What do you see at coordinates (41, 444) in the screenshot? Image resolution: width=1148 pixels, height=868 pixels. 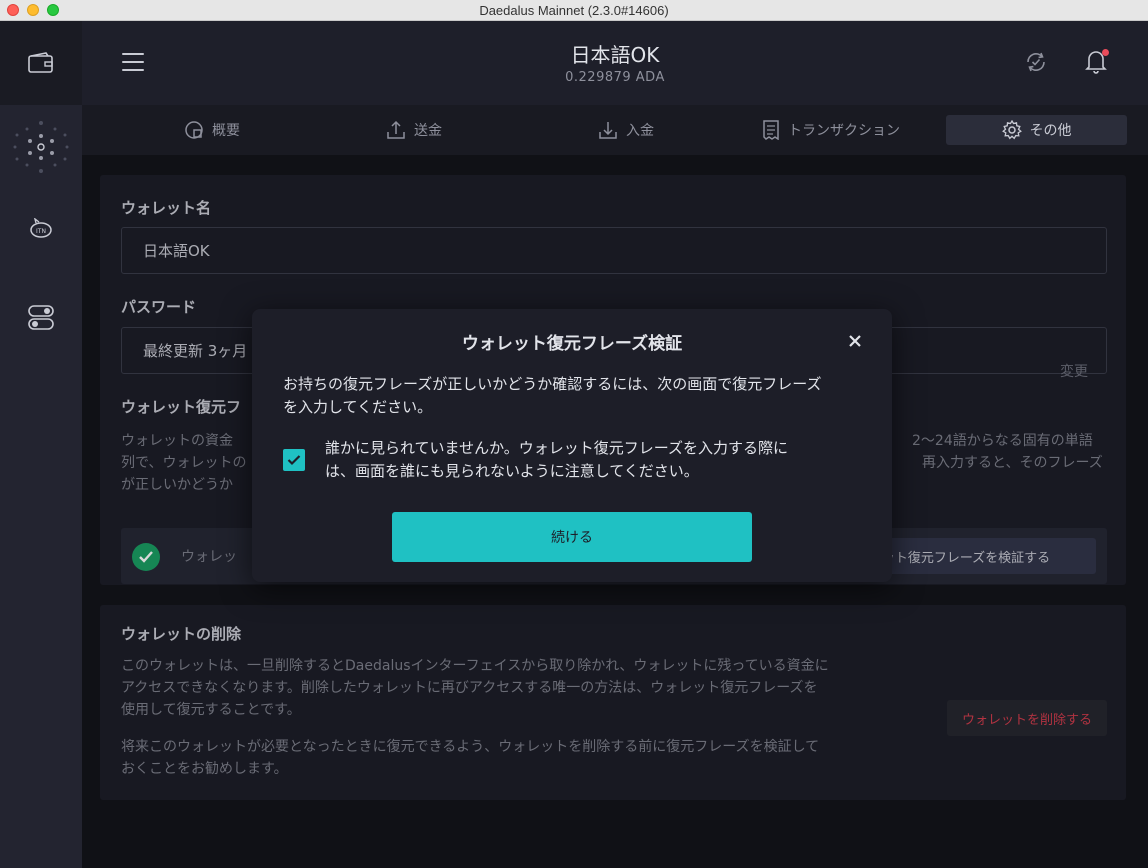 I see `sidebar: ITN` at bounding box center [41, 444].